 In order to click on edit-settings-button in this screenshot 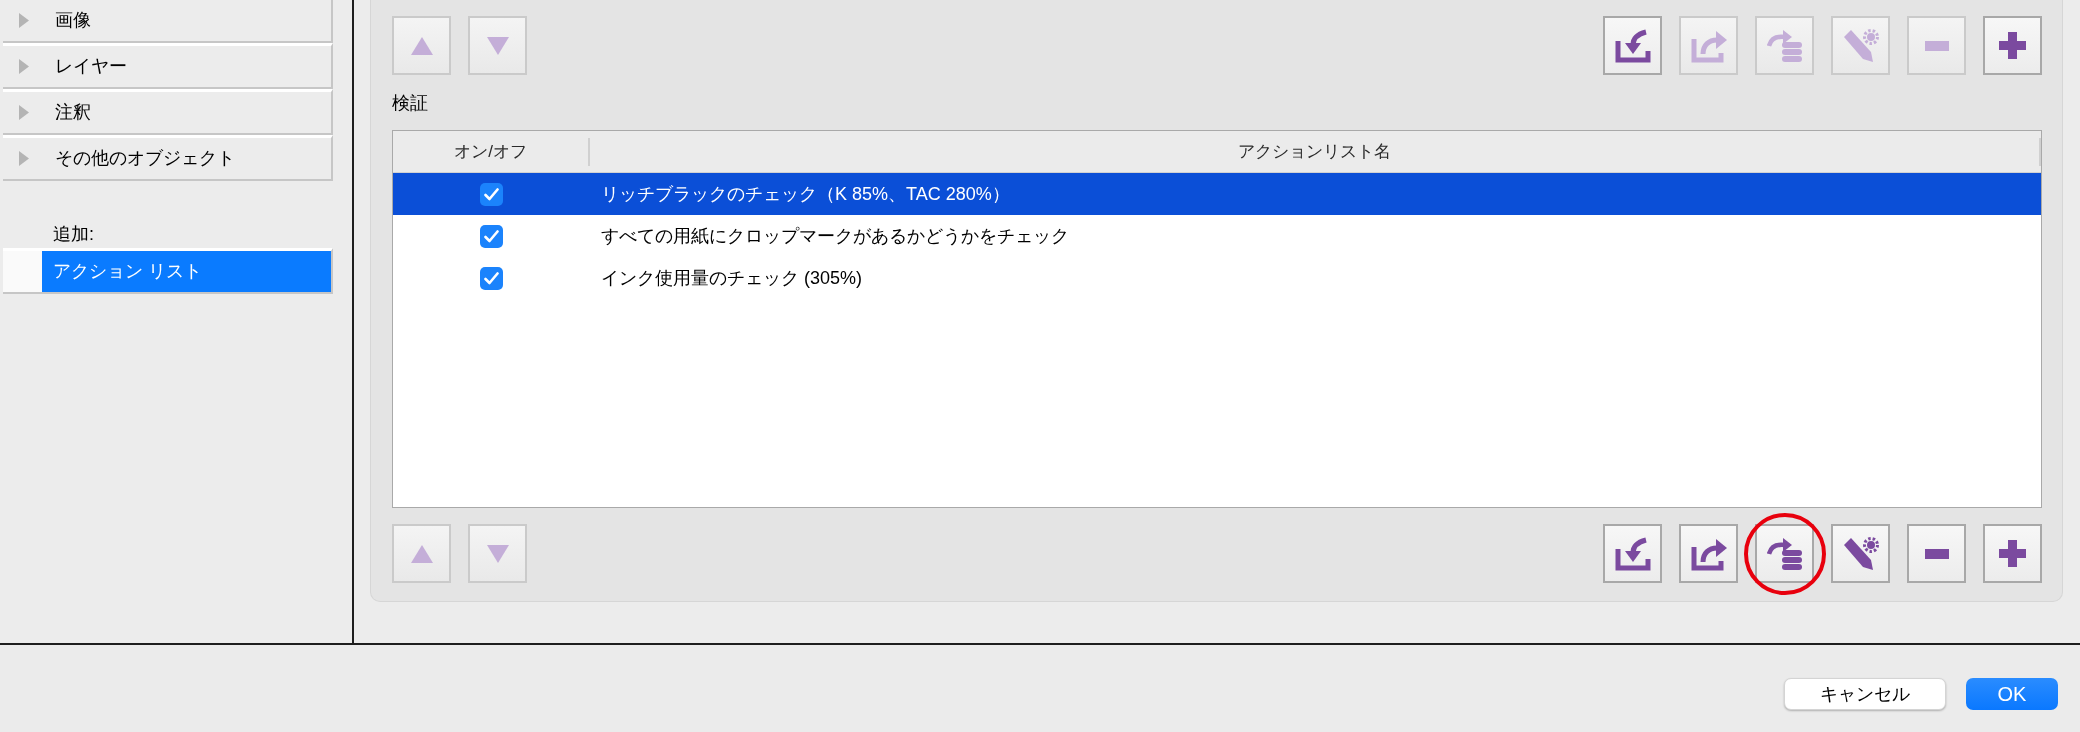, I will do `click(1860, 553)`.